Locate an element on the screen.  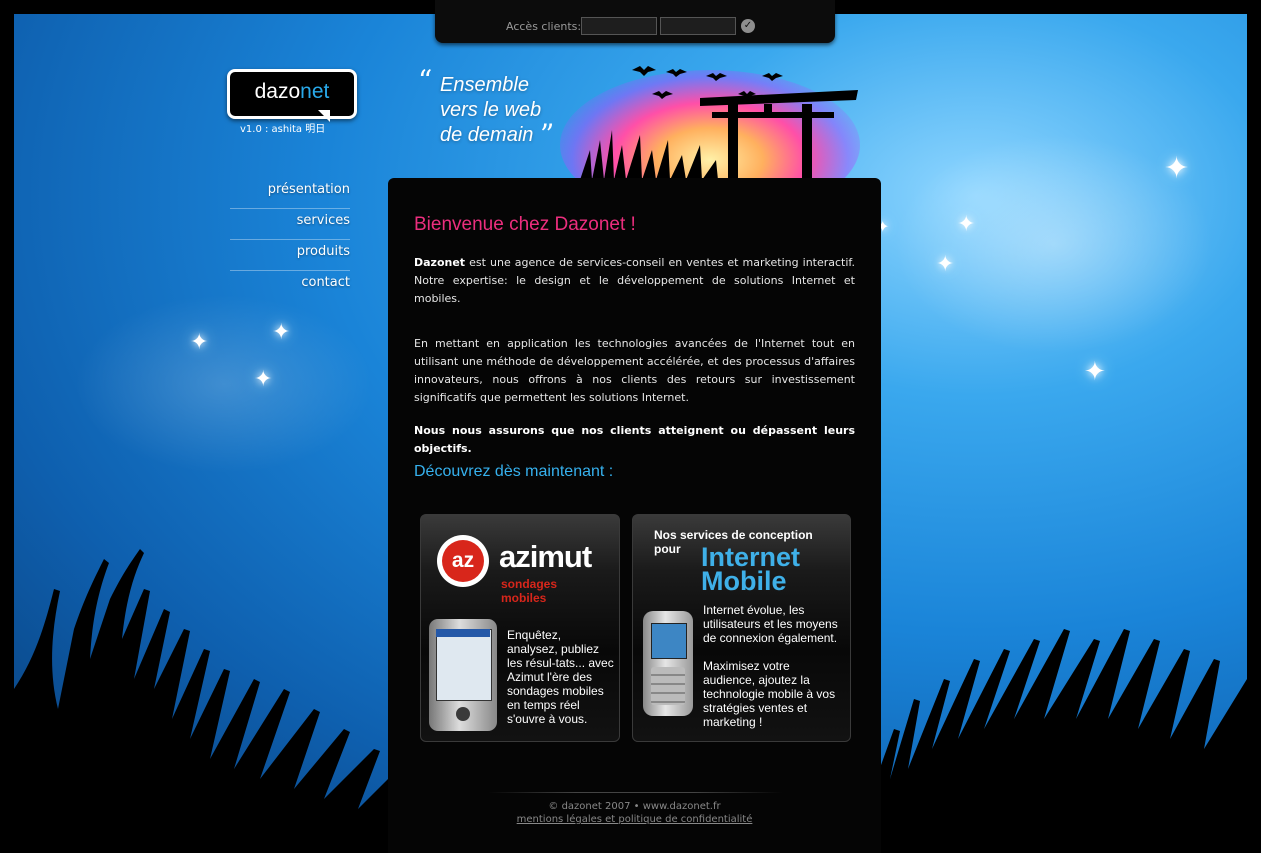
mobile-phone-image is located at coordinates (668, 663).